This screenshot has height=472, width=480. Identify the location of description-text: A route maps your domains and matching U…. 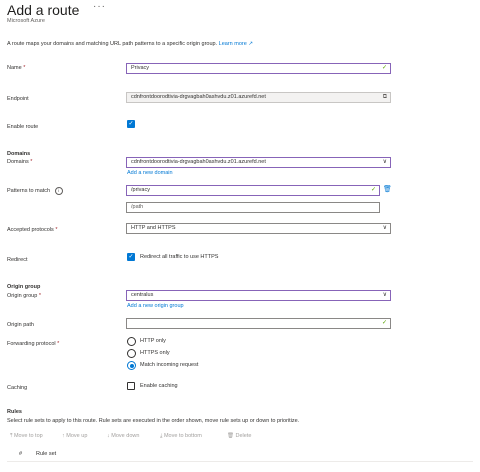
(112, 44).